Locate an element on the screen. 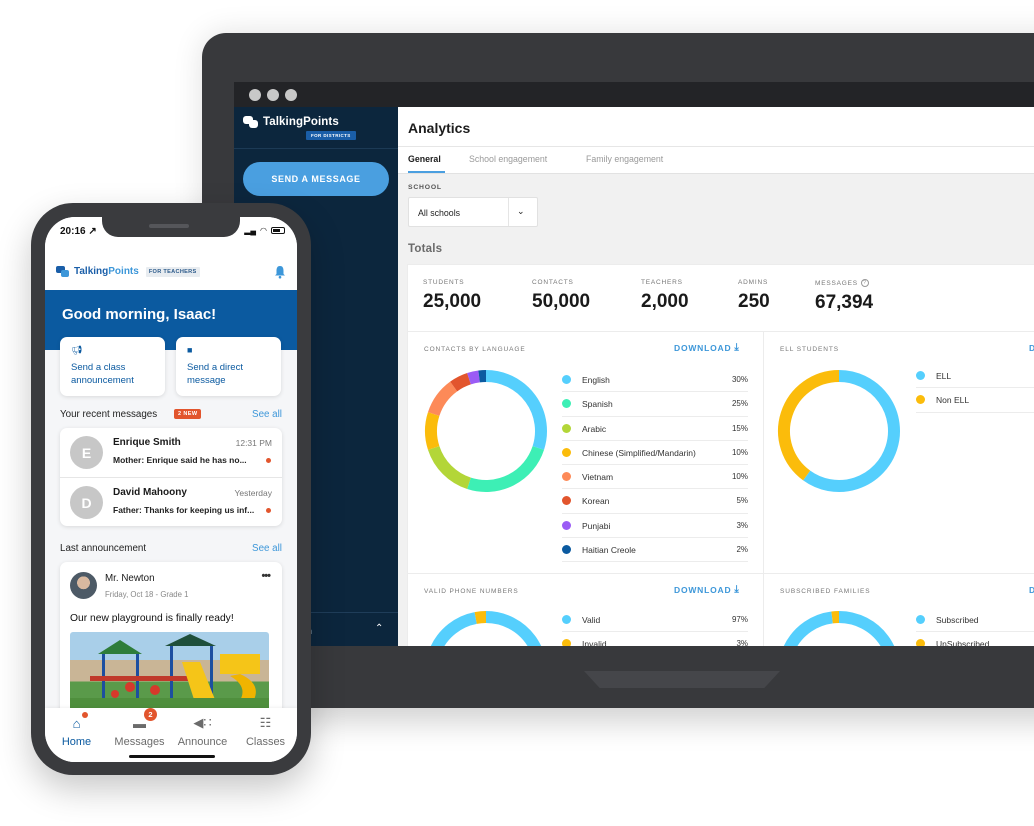  donut-slice-punjabi is located at coordinates (473, 377).